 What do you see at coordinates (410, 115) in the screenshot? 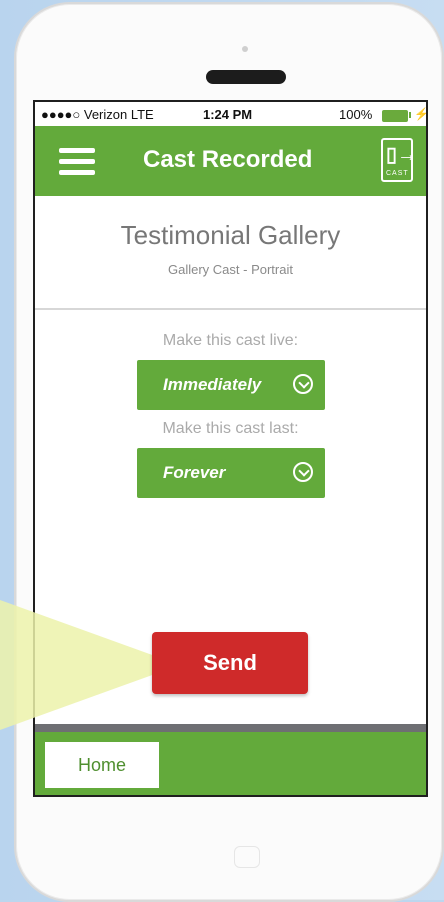
I see `battery-tip` at bounding box center [410, 115].